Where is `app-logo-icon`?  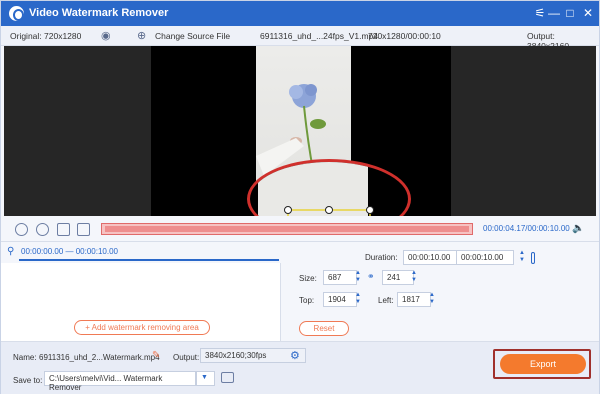
app-logo-icon is located at coordinates (16, 13).